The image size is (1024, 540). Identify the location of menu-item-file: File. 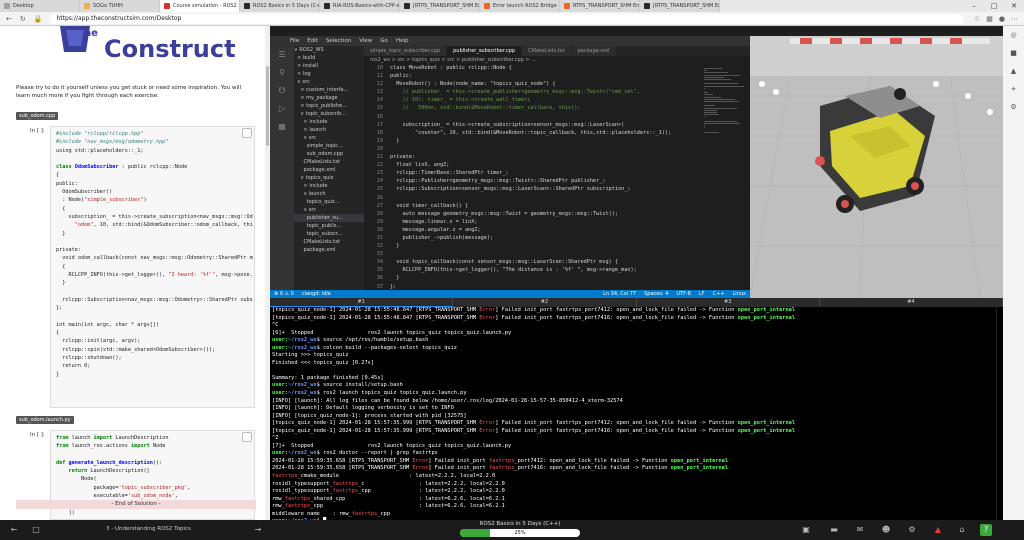
(294, 41).